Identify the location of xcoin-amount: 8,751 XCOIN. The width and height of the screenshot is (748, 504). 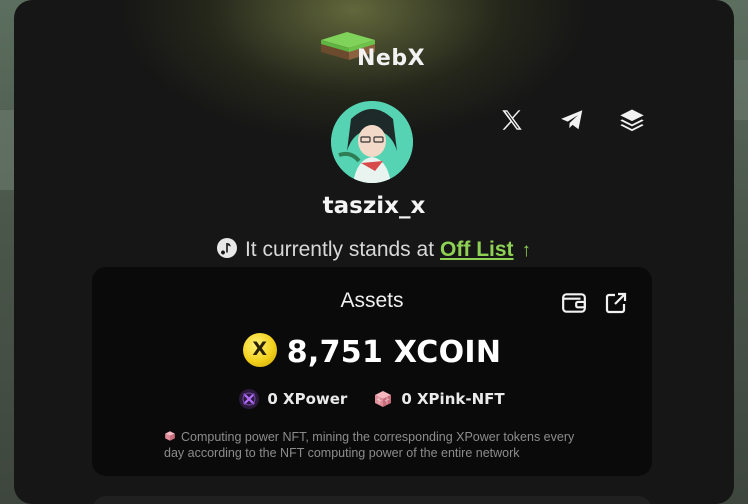
(394, 352).